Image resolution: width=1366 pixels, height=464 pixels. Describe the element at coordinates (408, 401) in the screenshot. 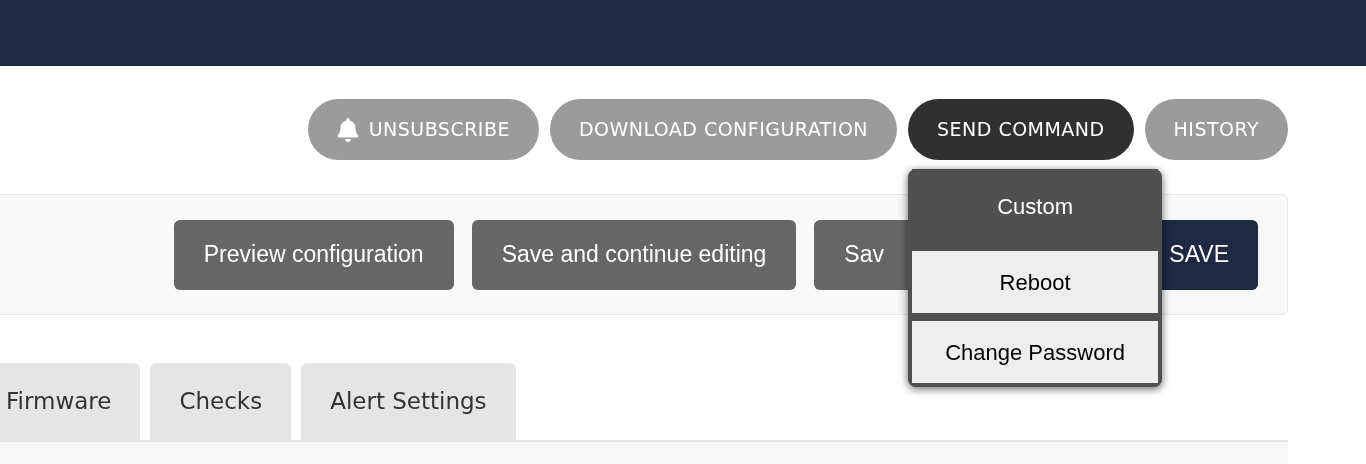

I see `tab: Alert Settings` at that location.